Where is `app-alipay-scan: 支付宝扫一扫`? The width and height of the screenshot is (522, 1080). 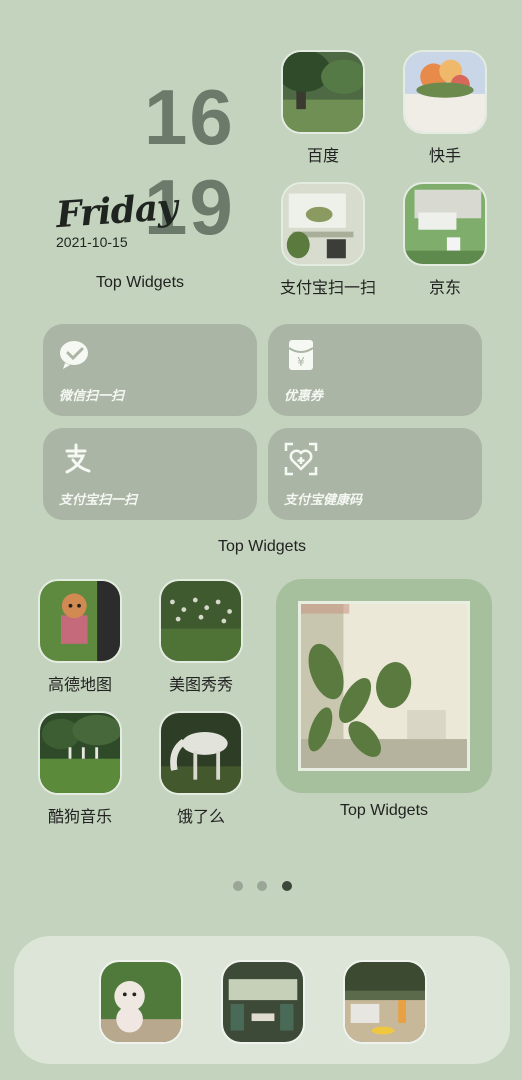 app-alipay-scan: 支付宝扫一扫 is located at coordinates (328, 240).